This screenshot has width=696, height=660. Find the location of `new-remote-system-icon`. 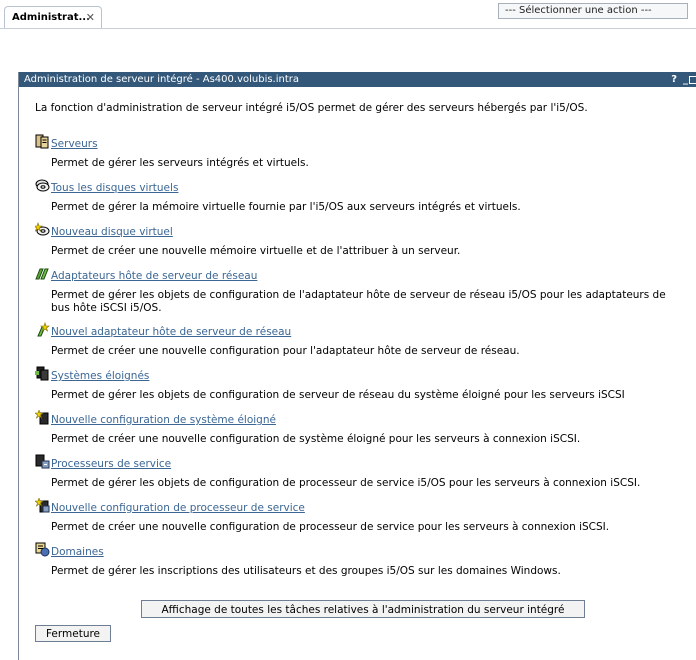

new-remote-system-icon is located at coordinates (42, 417).